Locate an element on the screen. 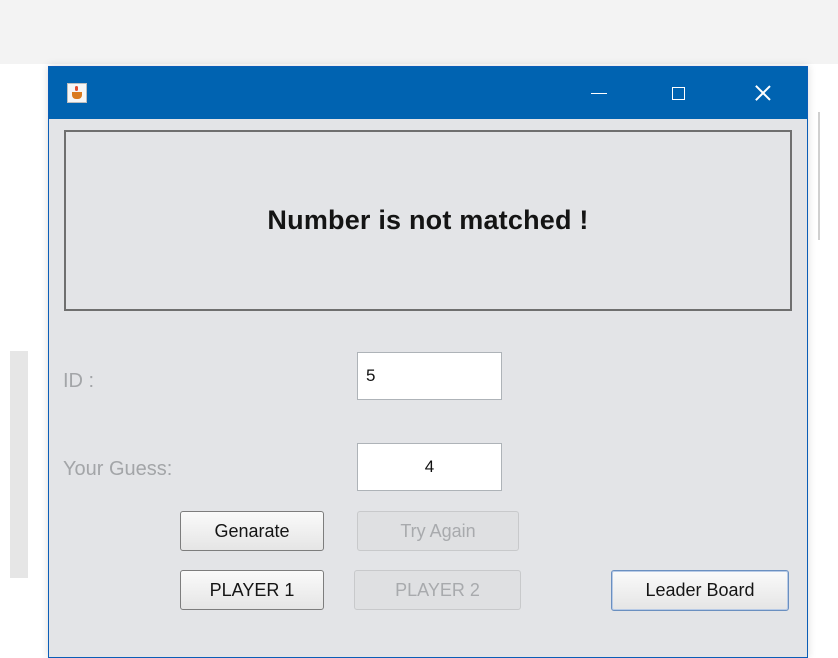 Image resolution: width=838 pixels, height=658 pixels. close-icon is located at coordinates (763, 93).